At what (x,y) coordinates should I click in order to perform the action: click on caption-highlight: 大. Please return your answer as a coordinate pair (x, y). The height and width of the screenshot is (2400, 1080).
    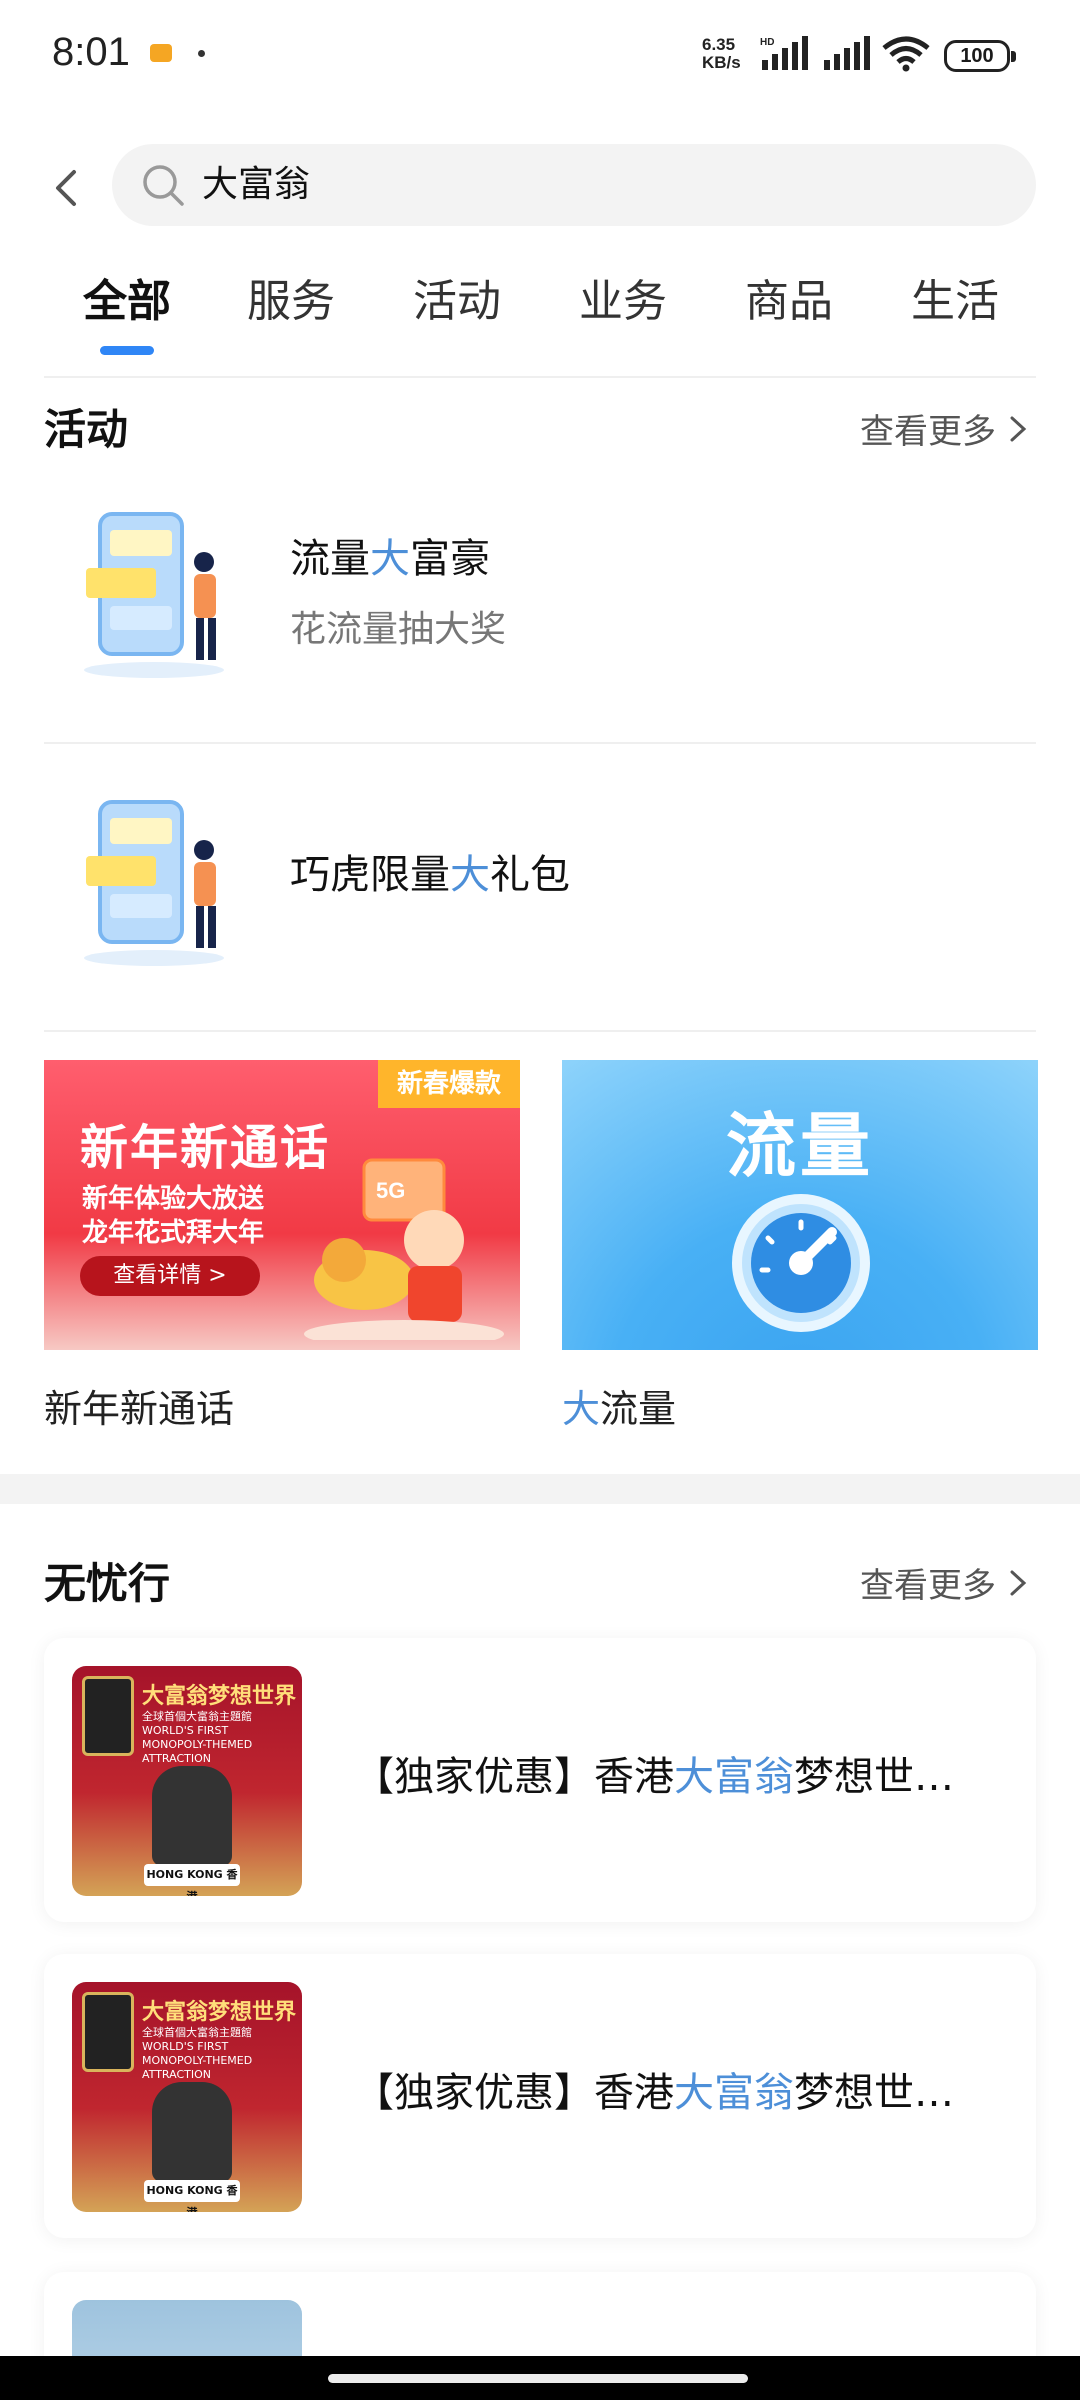
    Looking at the image, I should click on (581, 1409).